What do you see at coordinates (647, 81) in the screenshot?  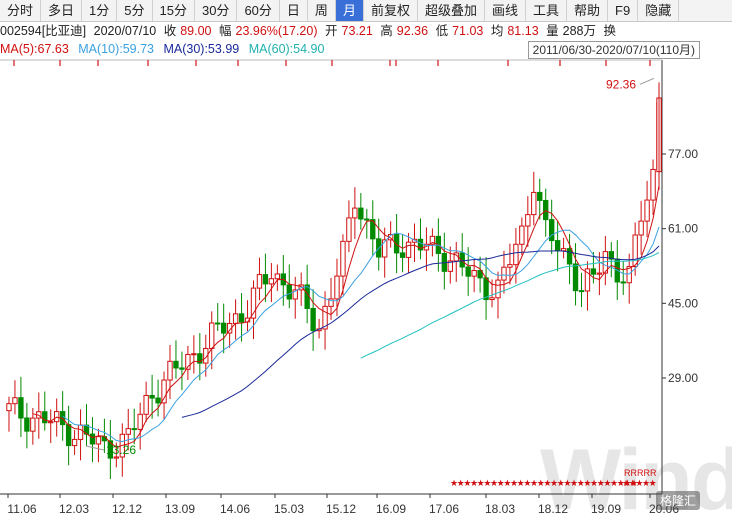 I see `high-marker-leader` at bounding box center [647, 81].